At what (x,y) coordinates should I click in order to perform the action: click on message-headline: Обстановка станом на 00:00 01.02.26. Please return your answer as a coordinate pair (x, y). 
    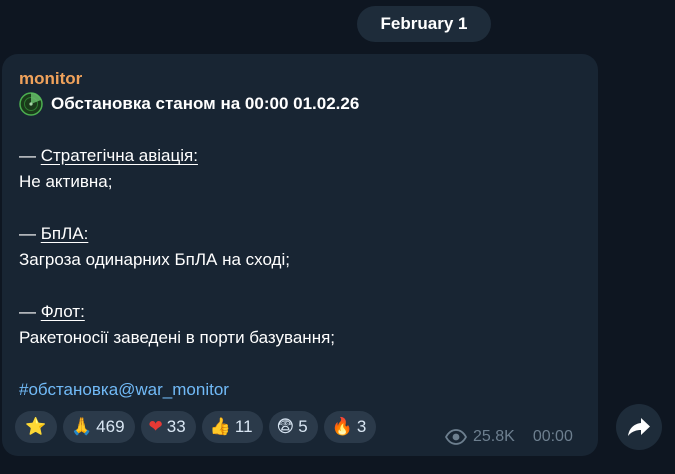
    Looking at the image, I should click on (300, 104).